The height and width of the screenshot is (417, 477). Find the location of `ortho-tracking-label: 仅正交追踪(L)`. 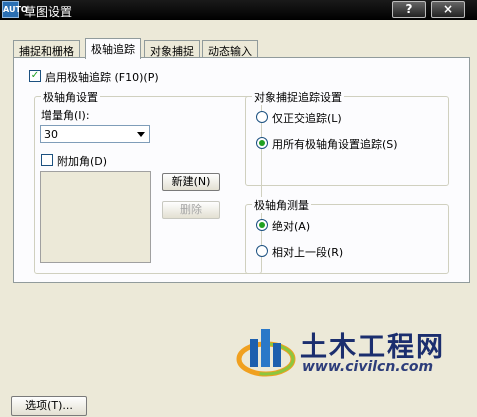

ortho-tracking-label: 仅正交追踪(L) is located at coordinates (307, 118).